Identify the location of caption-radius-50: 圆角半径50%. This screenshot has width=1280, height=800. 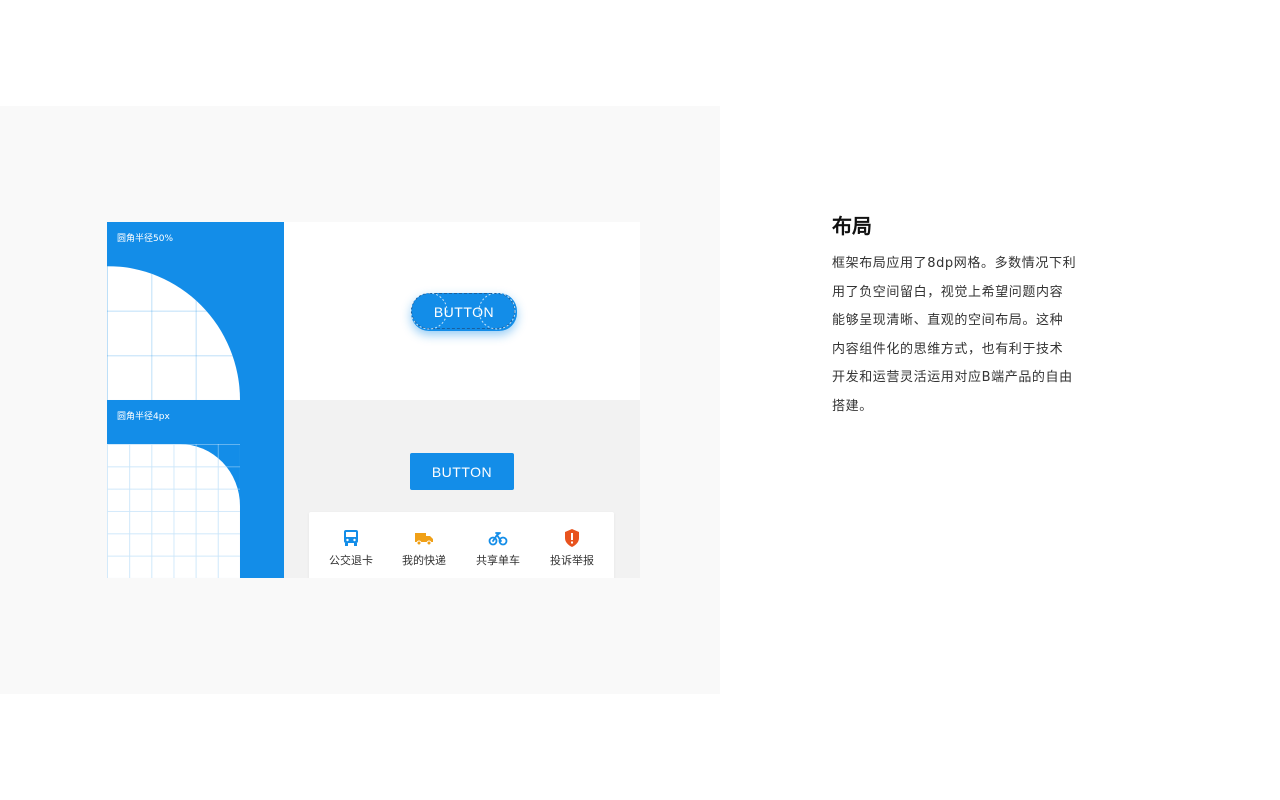
(145, 239).